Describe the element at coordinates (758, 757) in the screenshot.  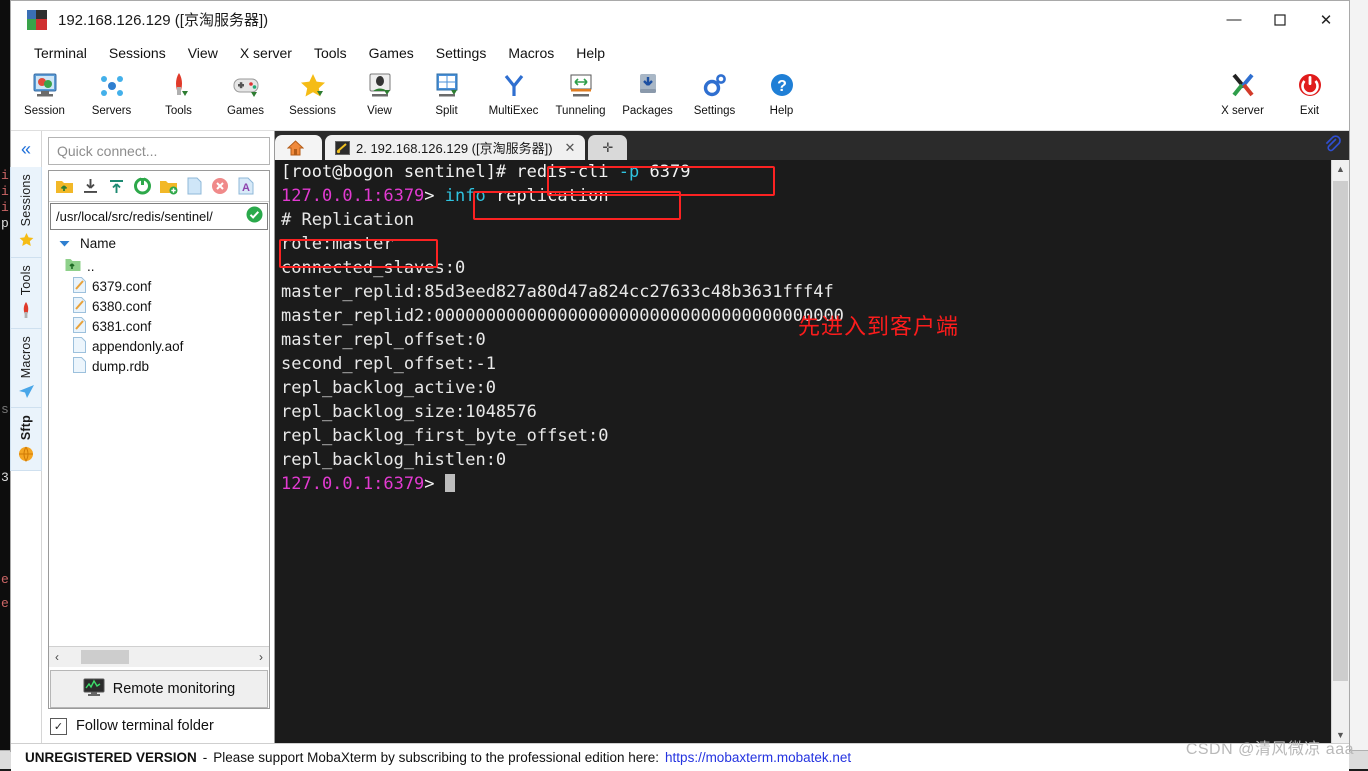
I see `mobaxterm-link: https://mobaxterm.mobatek.net` at that location.